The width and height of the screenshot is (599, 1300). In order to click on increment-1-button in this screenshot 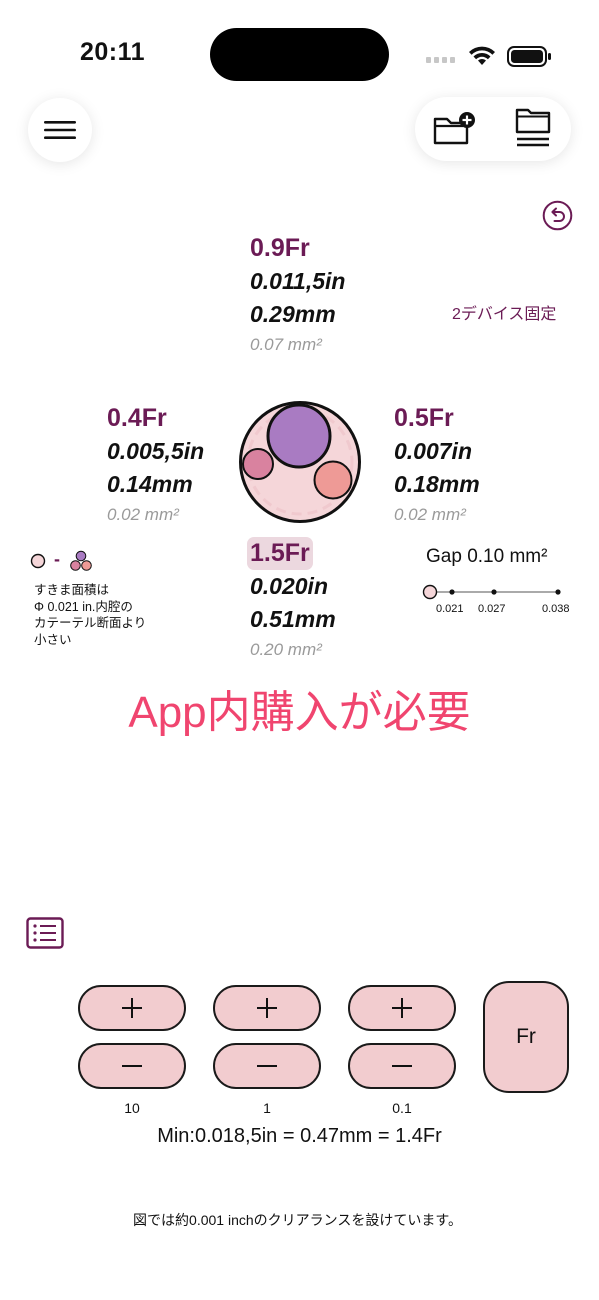, I will do `click(267, 1008)`.